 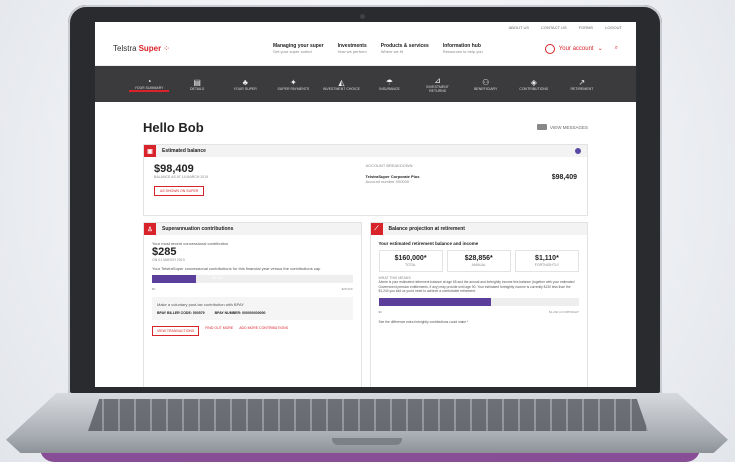 I want to click on fortnightly-label: FORTNIGHTLY, so click(x=547, y=265).